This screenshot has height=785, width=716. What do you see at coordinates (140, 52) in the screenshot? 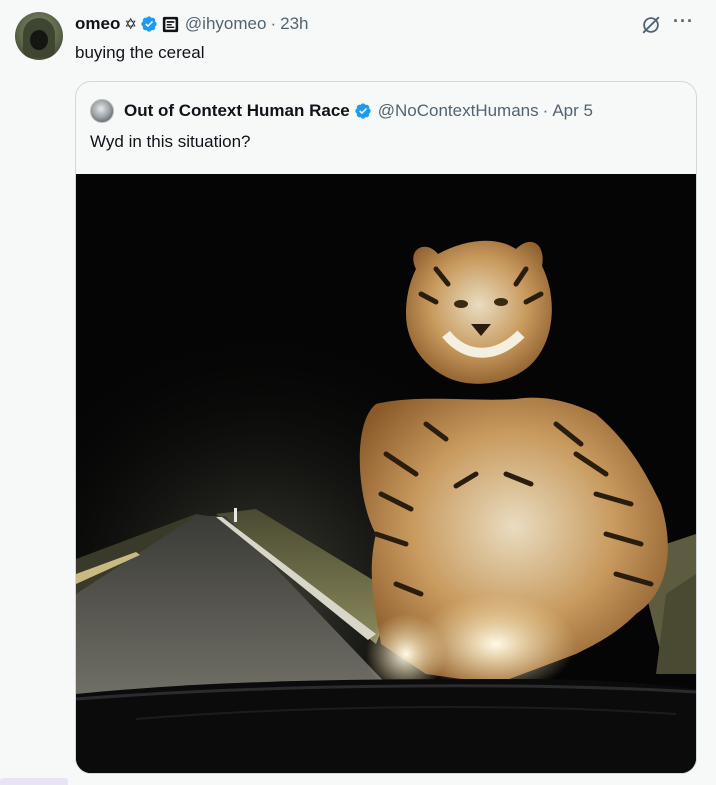
I see `post-text: buying the cereal` at bounding box center [140, 52].